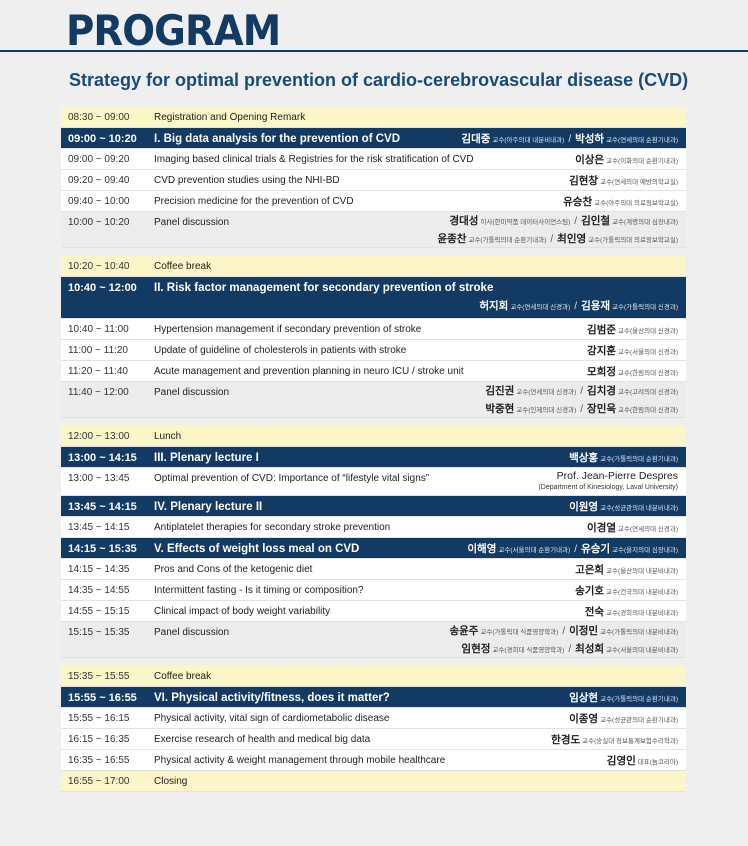  What do you see at coordinates (584, 719) in the screenshot?
I see `speaker-name: 이종영` at bounding box center [584, 719].